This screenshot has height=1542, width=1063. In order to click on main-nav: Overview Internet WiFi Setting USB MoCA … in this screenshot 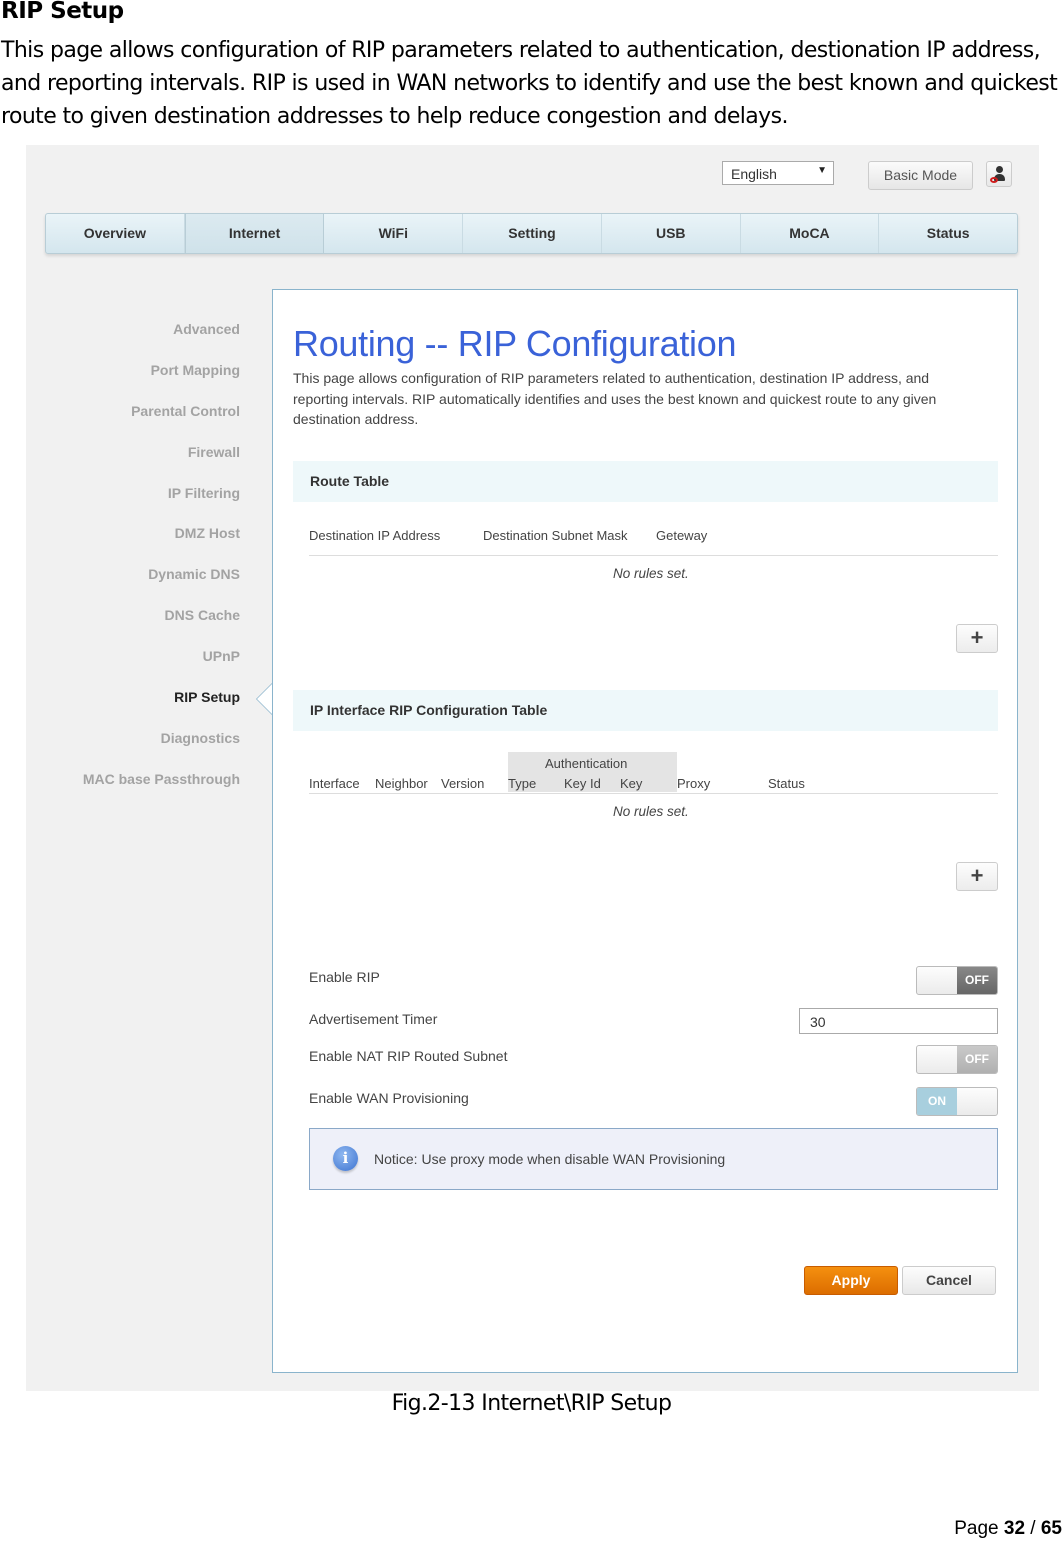, I will do `click(531, 233)`.